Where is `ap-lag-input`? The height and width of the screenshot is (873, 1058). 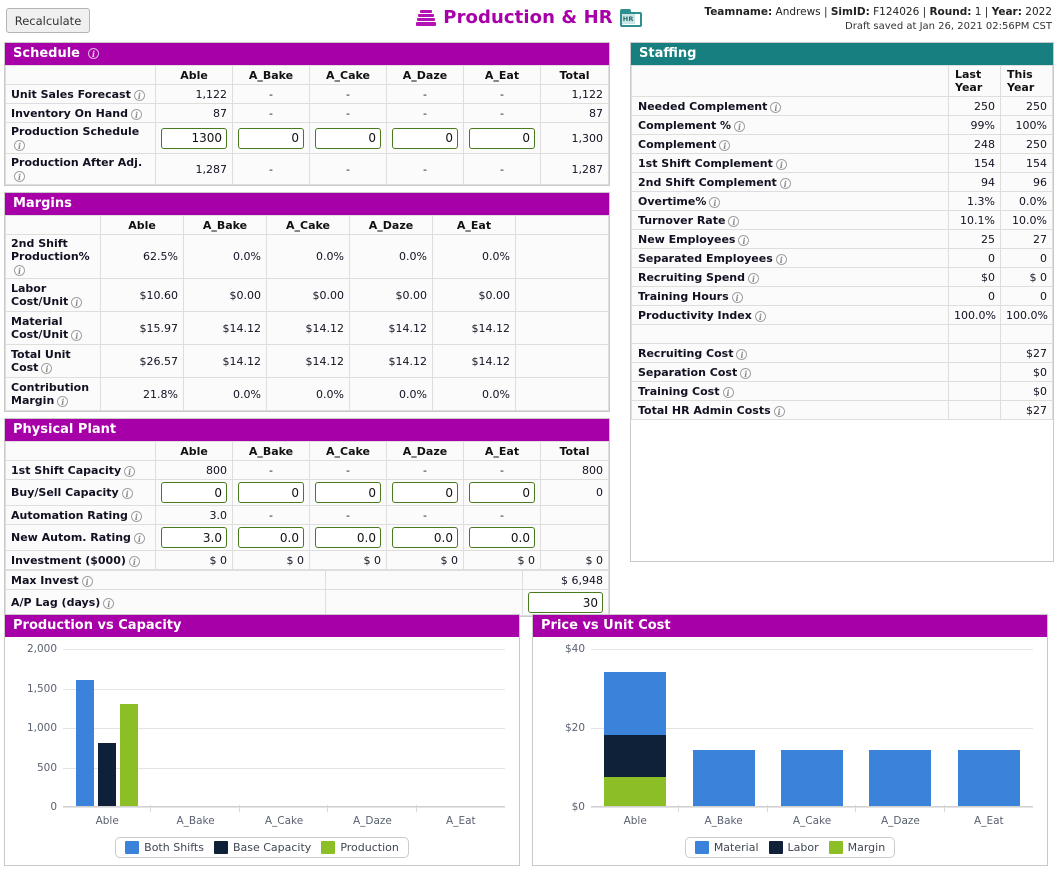 ap-lag-input is located at coordinates (565, 602).